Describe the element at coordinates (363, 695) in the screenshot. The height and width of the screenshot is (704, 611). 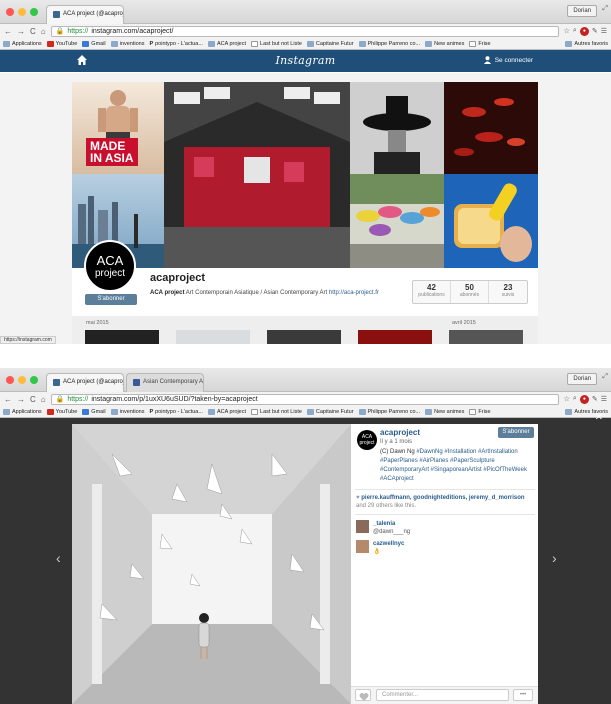
I see `like-button` at that location.